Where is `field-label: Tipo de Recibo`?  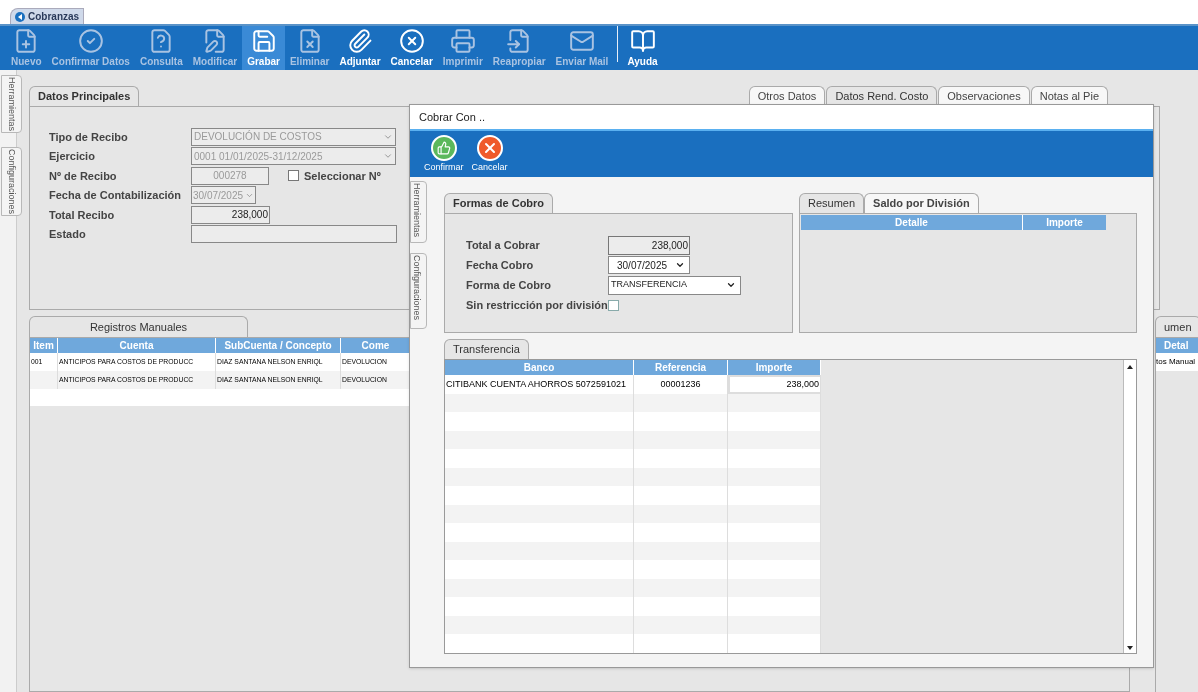 field-label: Tipo de Recibo is located at coordinates (89, 137).